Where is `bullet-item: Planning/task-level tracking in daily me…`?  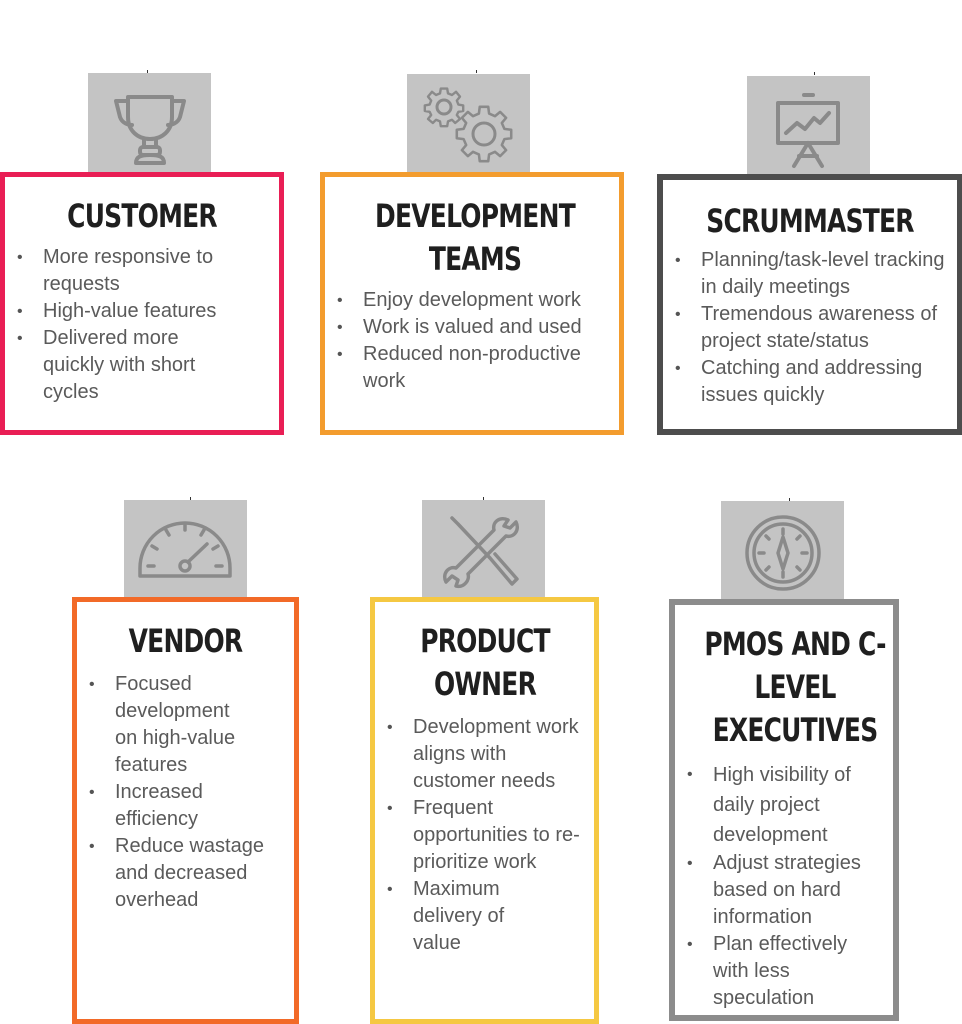
bullet-item: Planning/task-level tracking in daily me… is located at coordinates (810, 274).